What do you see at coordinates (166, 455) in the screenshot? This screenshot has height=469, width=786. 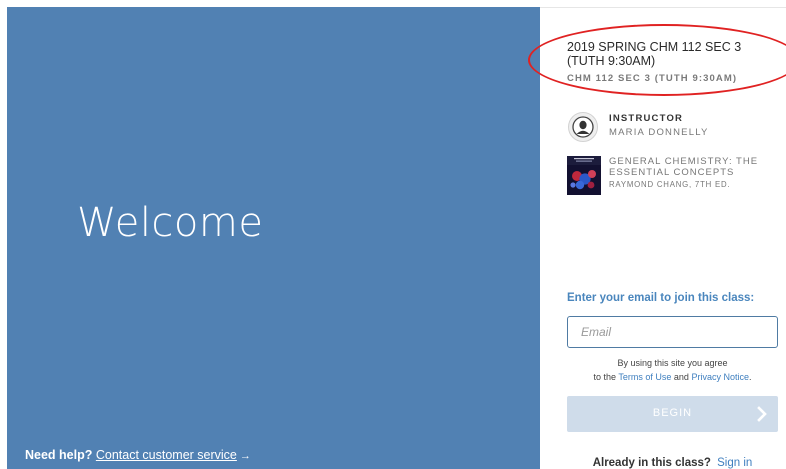 I see `contact-customer-service-link: Contact customer service` at bounding box center [166, 455].